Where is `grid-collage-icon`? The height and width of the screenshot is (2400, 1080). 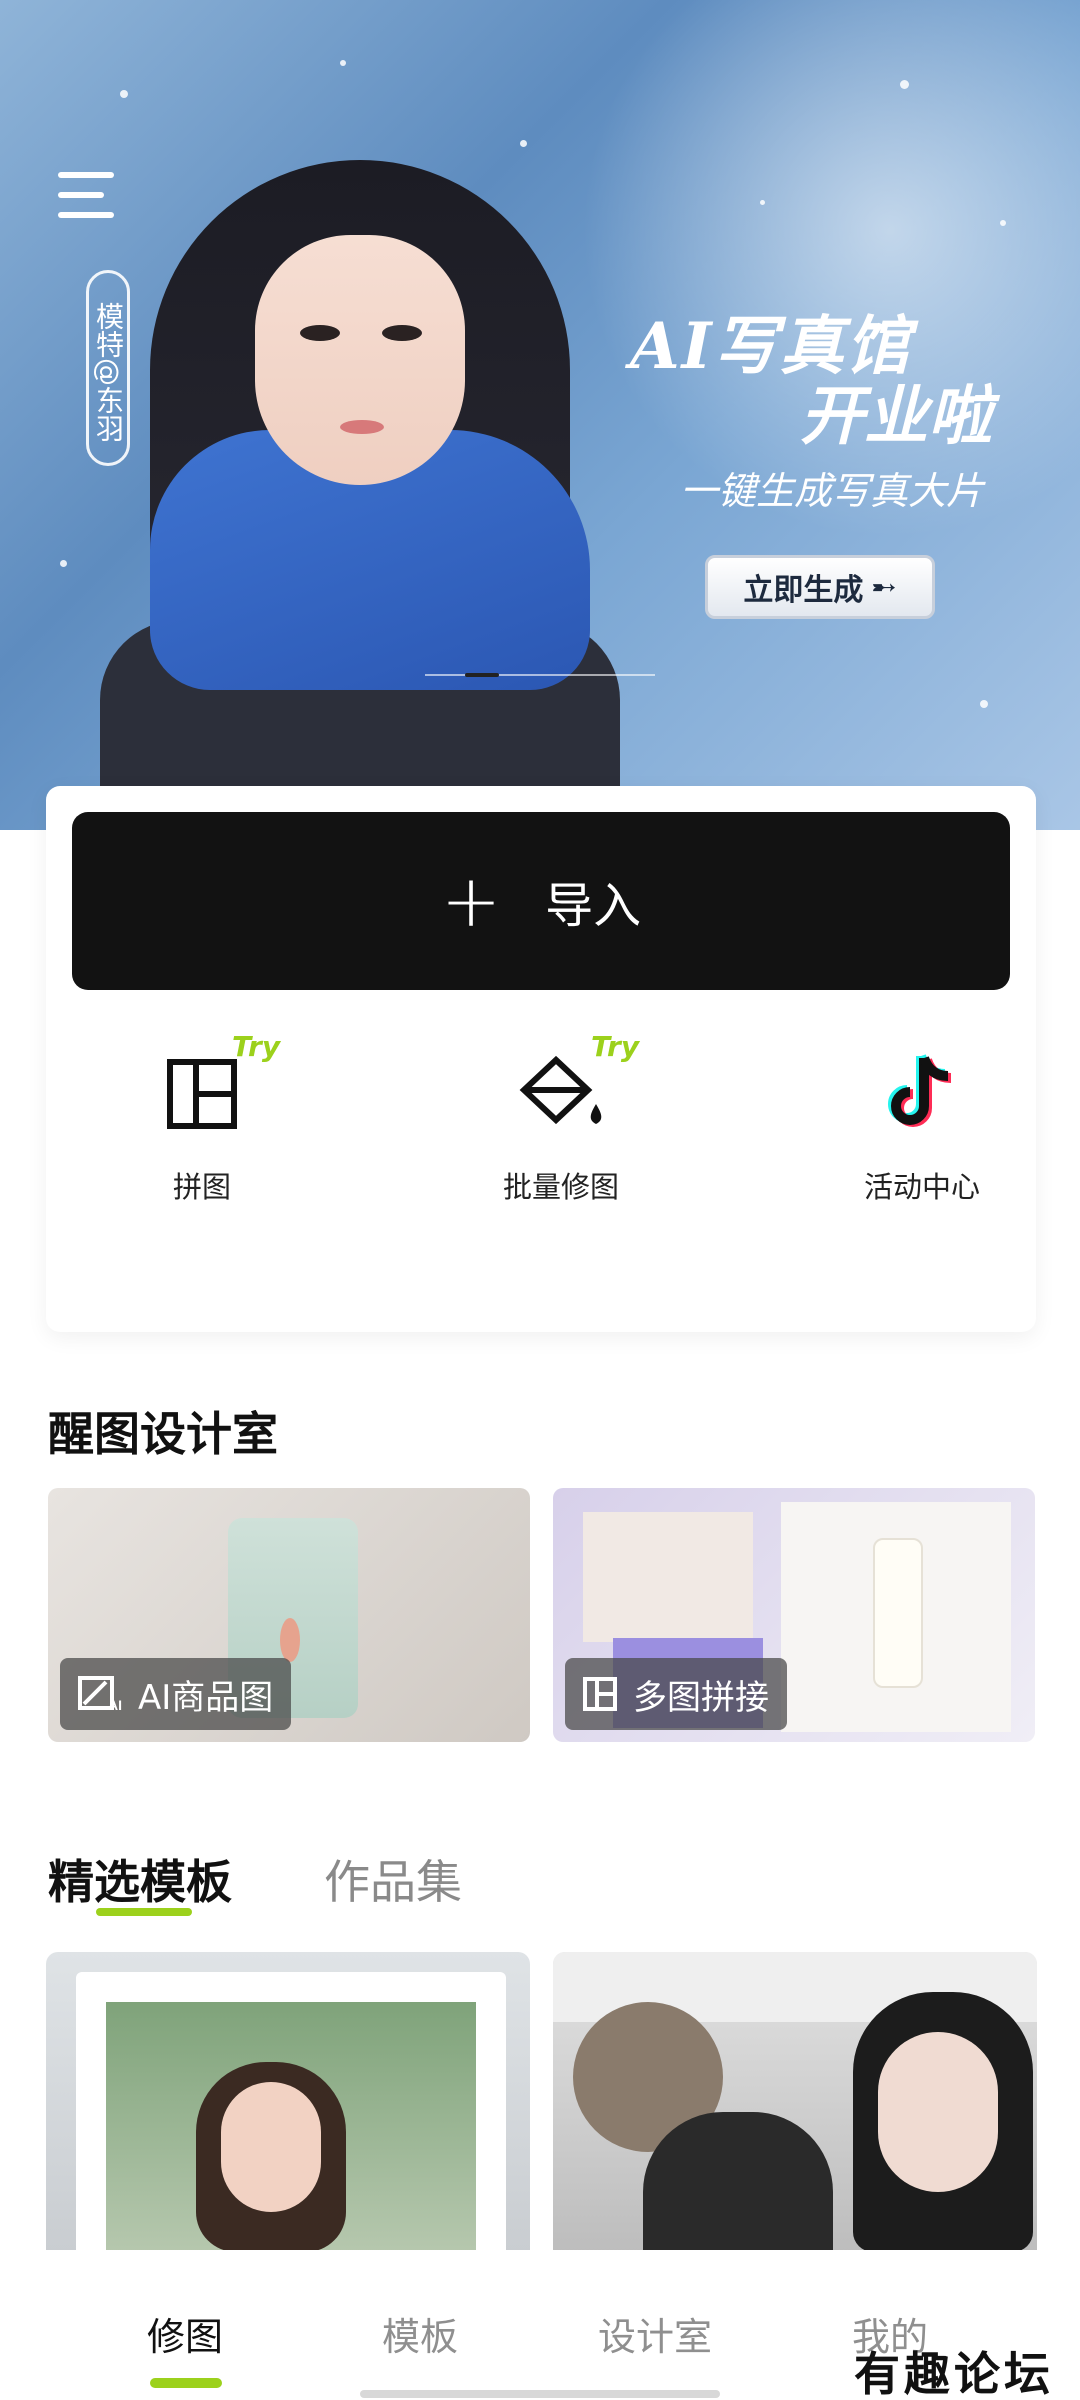
grid-collage-icon is located at coordinates (600, 1694).